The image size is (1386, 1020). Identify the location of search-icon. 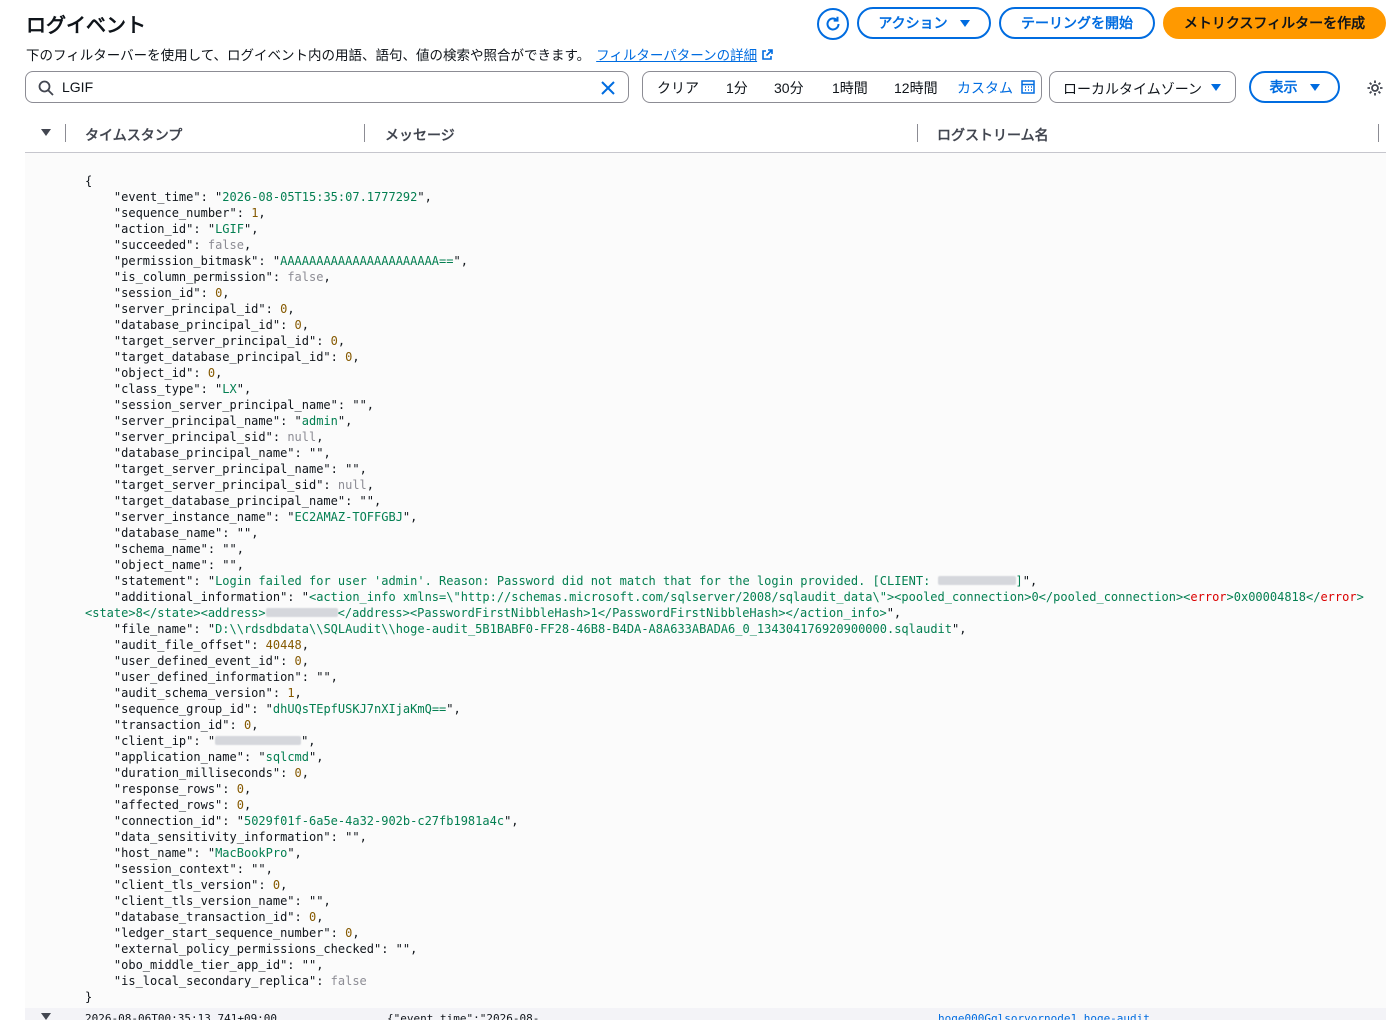
(46, 88).